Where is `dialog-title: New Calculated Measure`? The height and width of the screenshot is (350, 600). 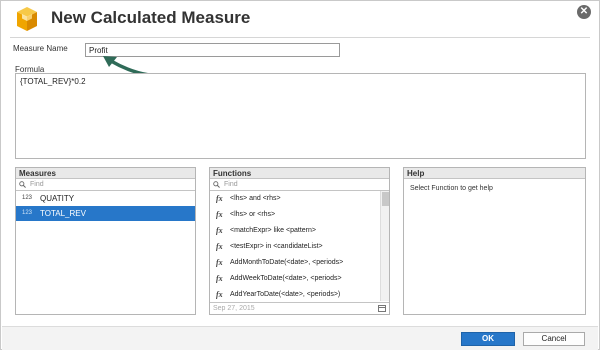 dialog-title: New Calculated Measure is located at coordinates (151, 17).